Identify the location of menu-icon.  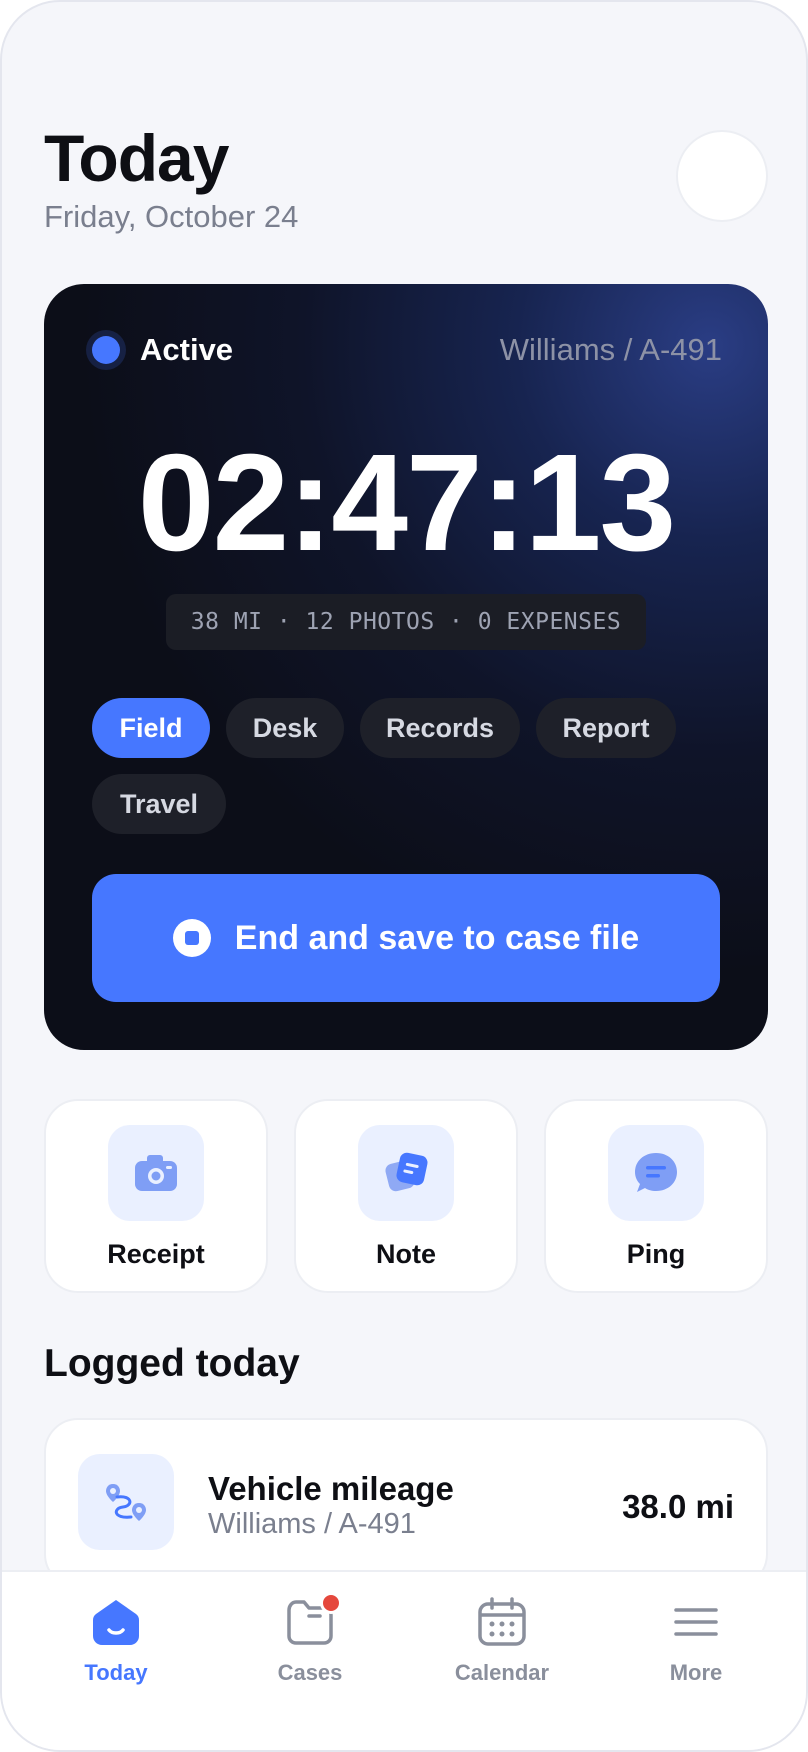
(696, 1622).